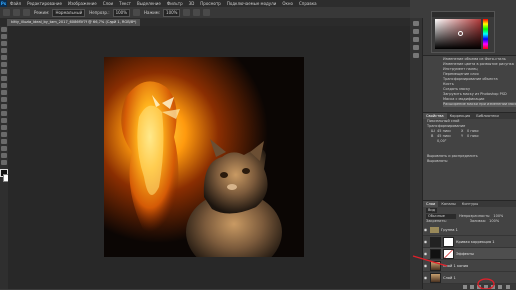  What do you see at coordinates (473, 136) in the screenshot?
I see `y-input: 0 пикс` at bounding box center [473, 136].